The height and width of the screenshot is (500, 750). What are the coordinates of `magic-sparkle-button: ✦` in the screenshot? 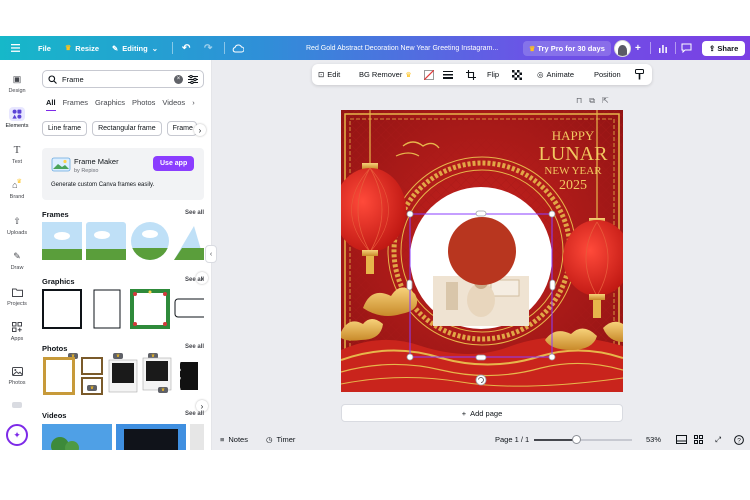 It's located at (17, 435).